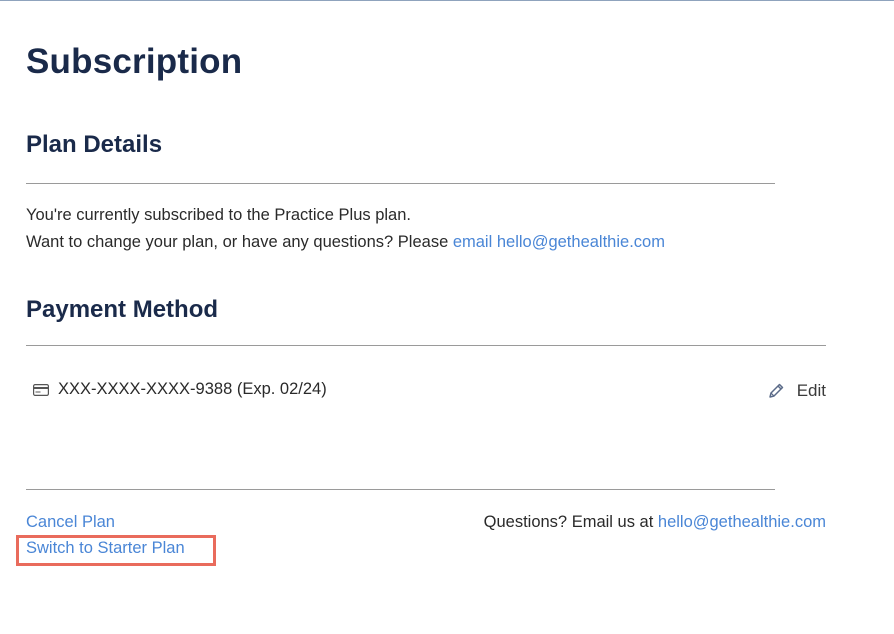 Image resolution: width=894 pixels, height=634 pixels. I want to click on plan-details-divider, so click(400, 183).